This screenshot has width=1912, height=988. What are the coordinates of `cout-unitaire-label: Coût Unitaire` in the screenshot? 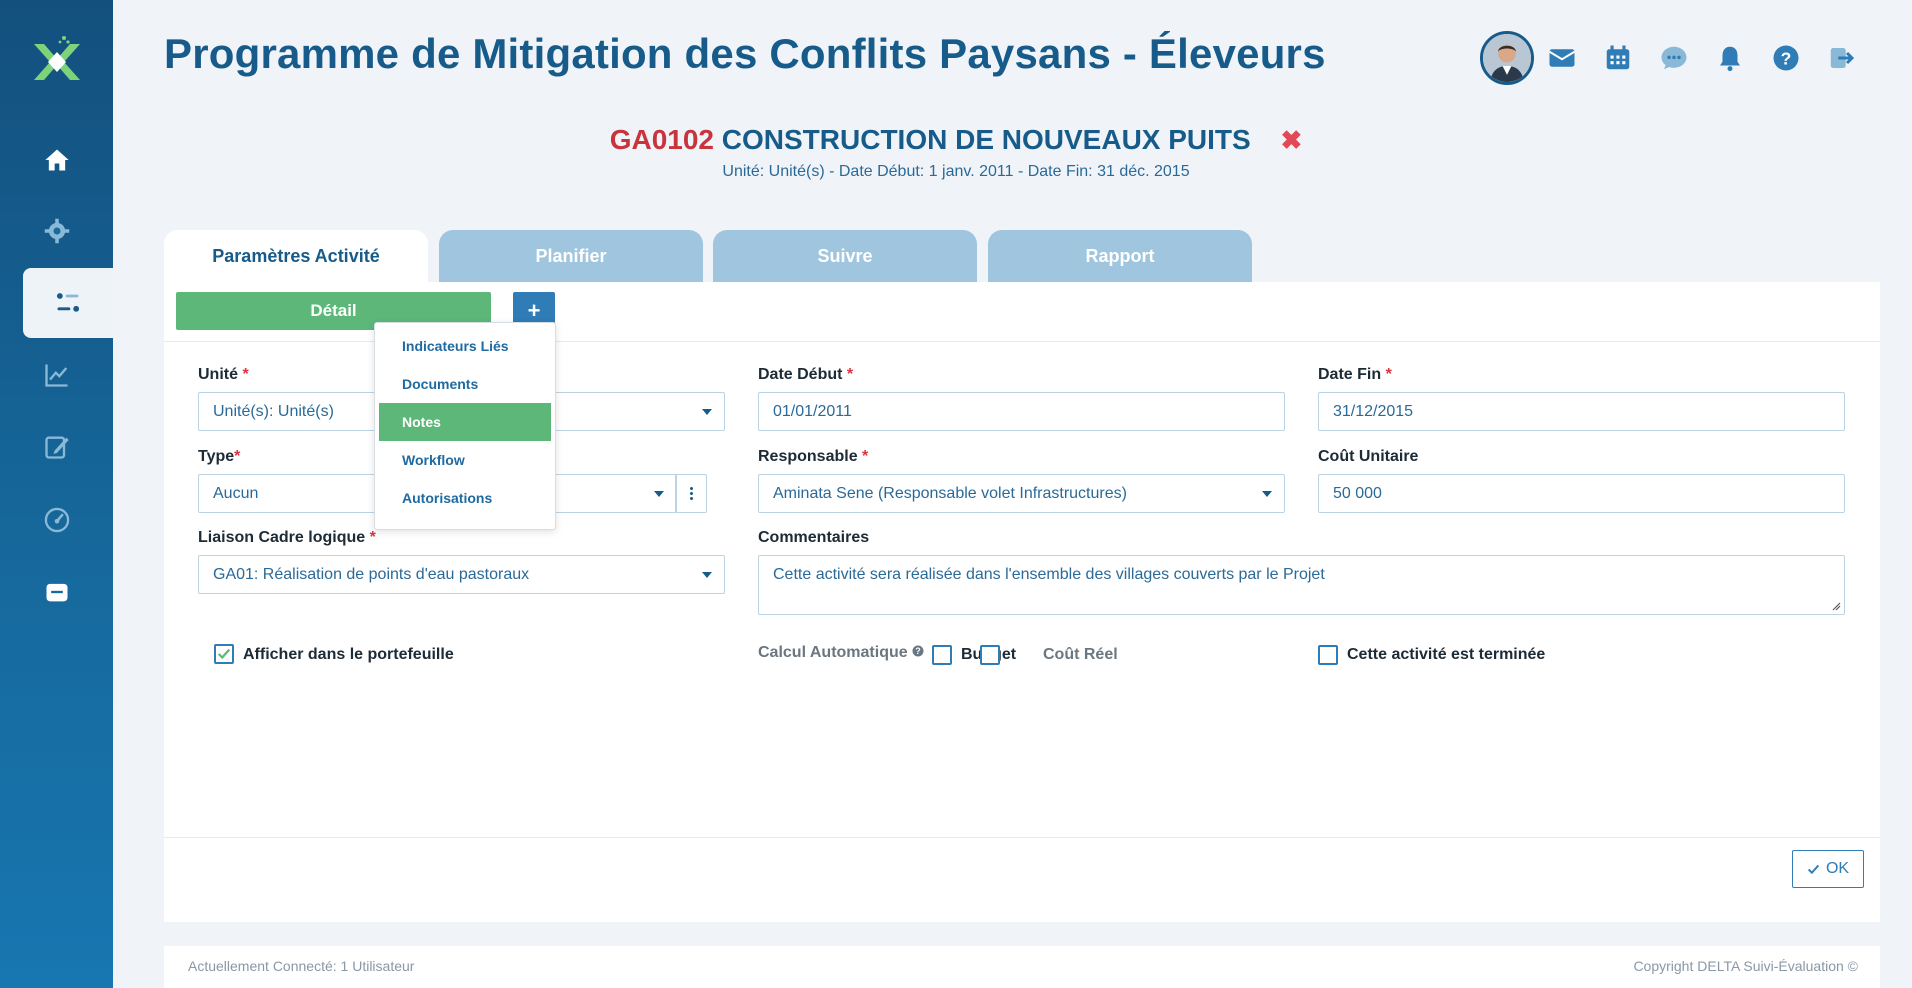 It's located at (1368, 456).